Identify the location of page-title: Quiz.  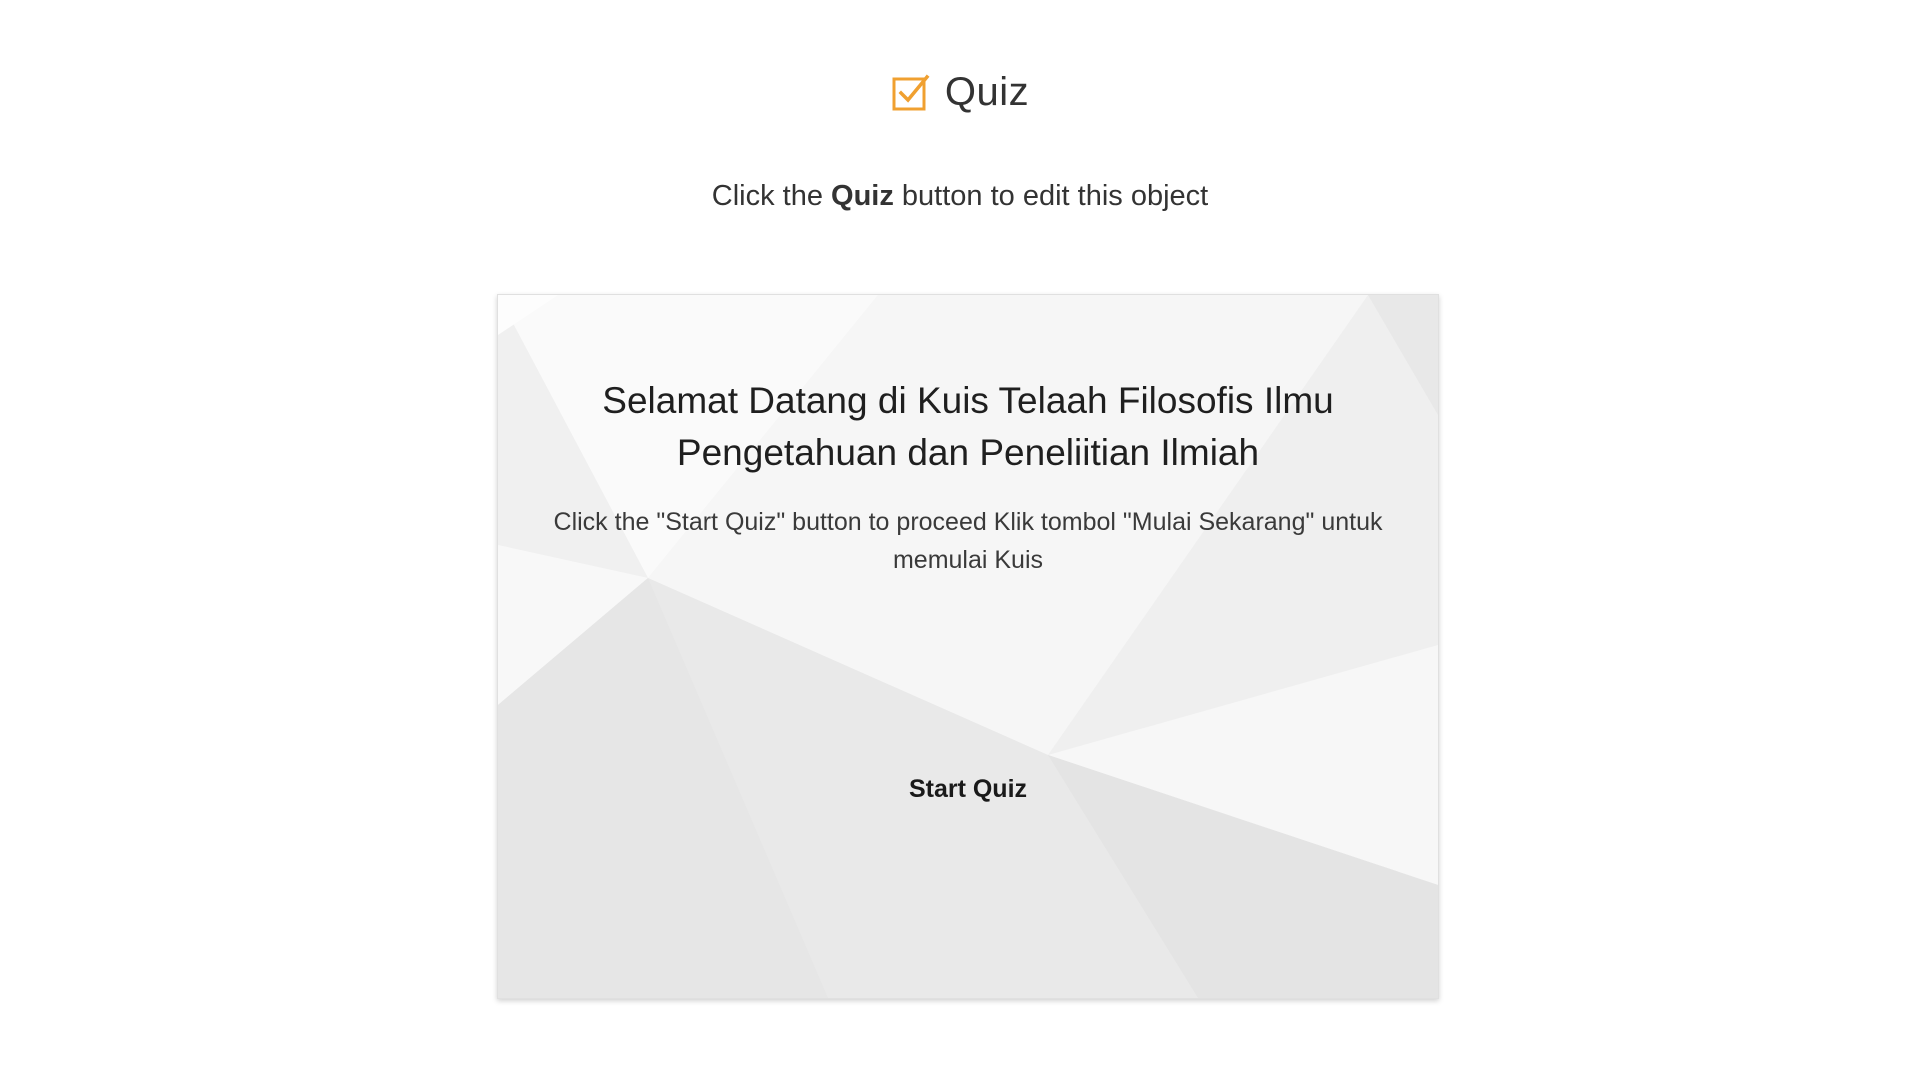
(987, 92).